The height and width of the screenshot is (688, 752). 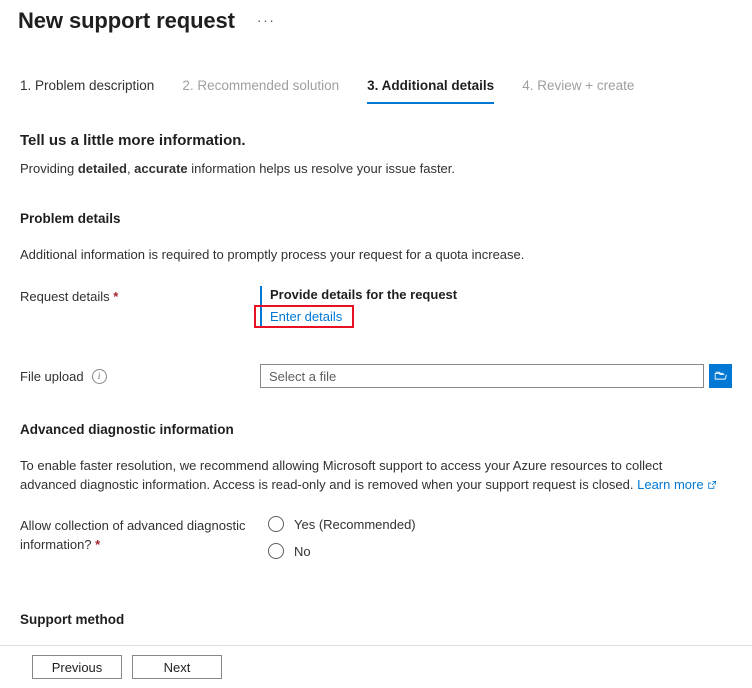 What do you see at coordinates (266, 20) in the screenshot?
I see `more-options-icon: ···` at bounding box center [266, 20].